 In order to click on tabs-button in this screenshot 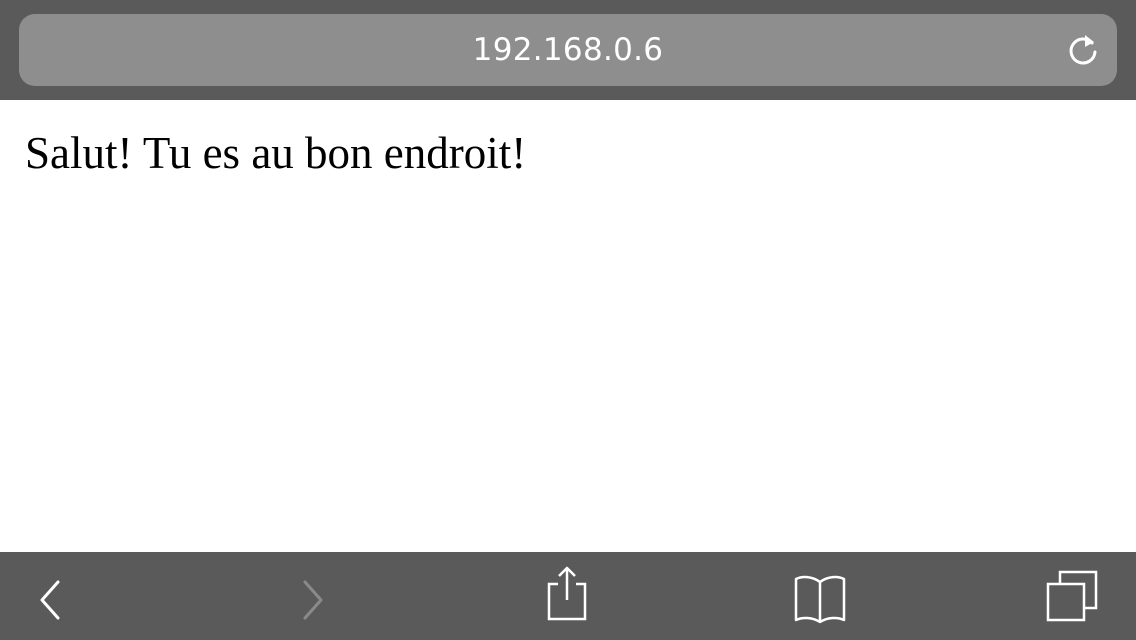, I will do `click(1073, 596)`.